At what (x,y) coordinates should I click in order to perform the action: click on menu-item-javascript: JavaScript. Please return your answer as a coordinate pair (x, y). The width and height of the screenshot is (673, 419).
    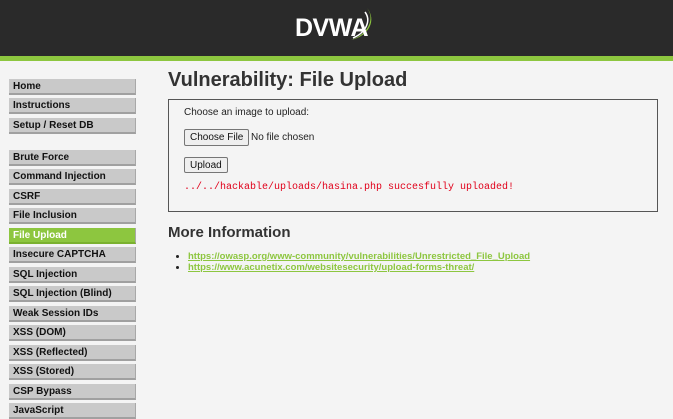
    Looking at the image, I should click on (72, 411).